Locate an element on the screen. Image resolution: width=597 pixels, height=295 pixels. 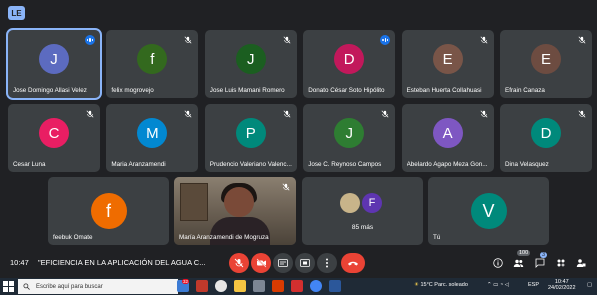
avatar: P is located at coordinates (250, 133).